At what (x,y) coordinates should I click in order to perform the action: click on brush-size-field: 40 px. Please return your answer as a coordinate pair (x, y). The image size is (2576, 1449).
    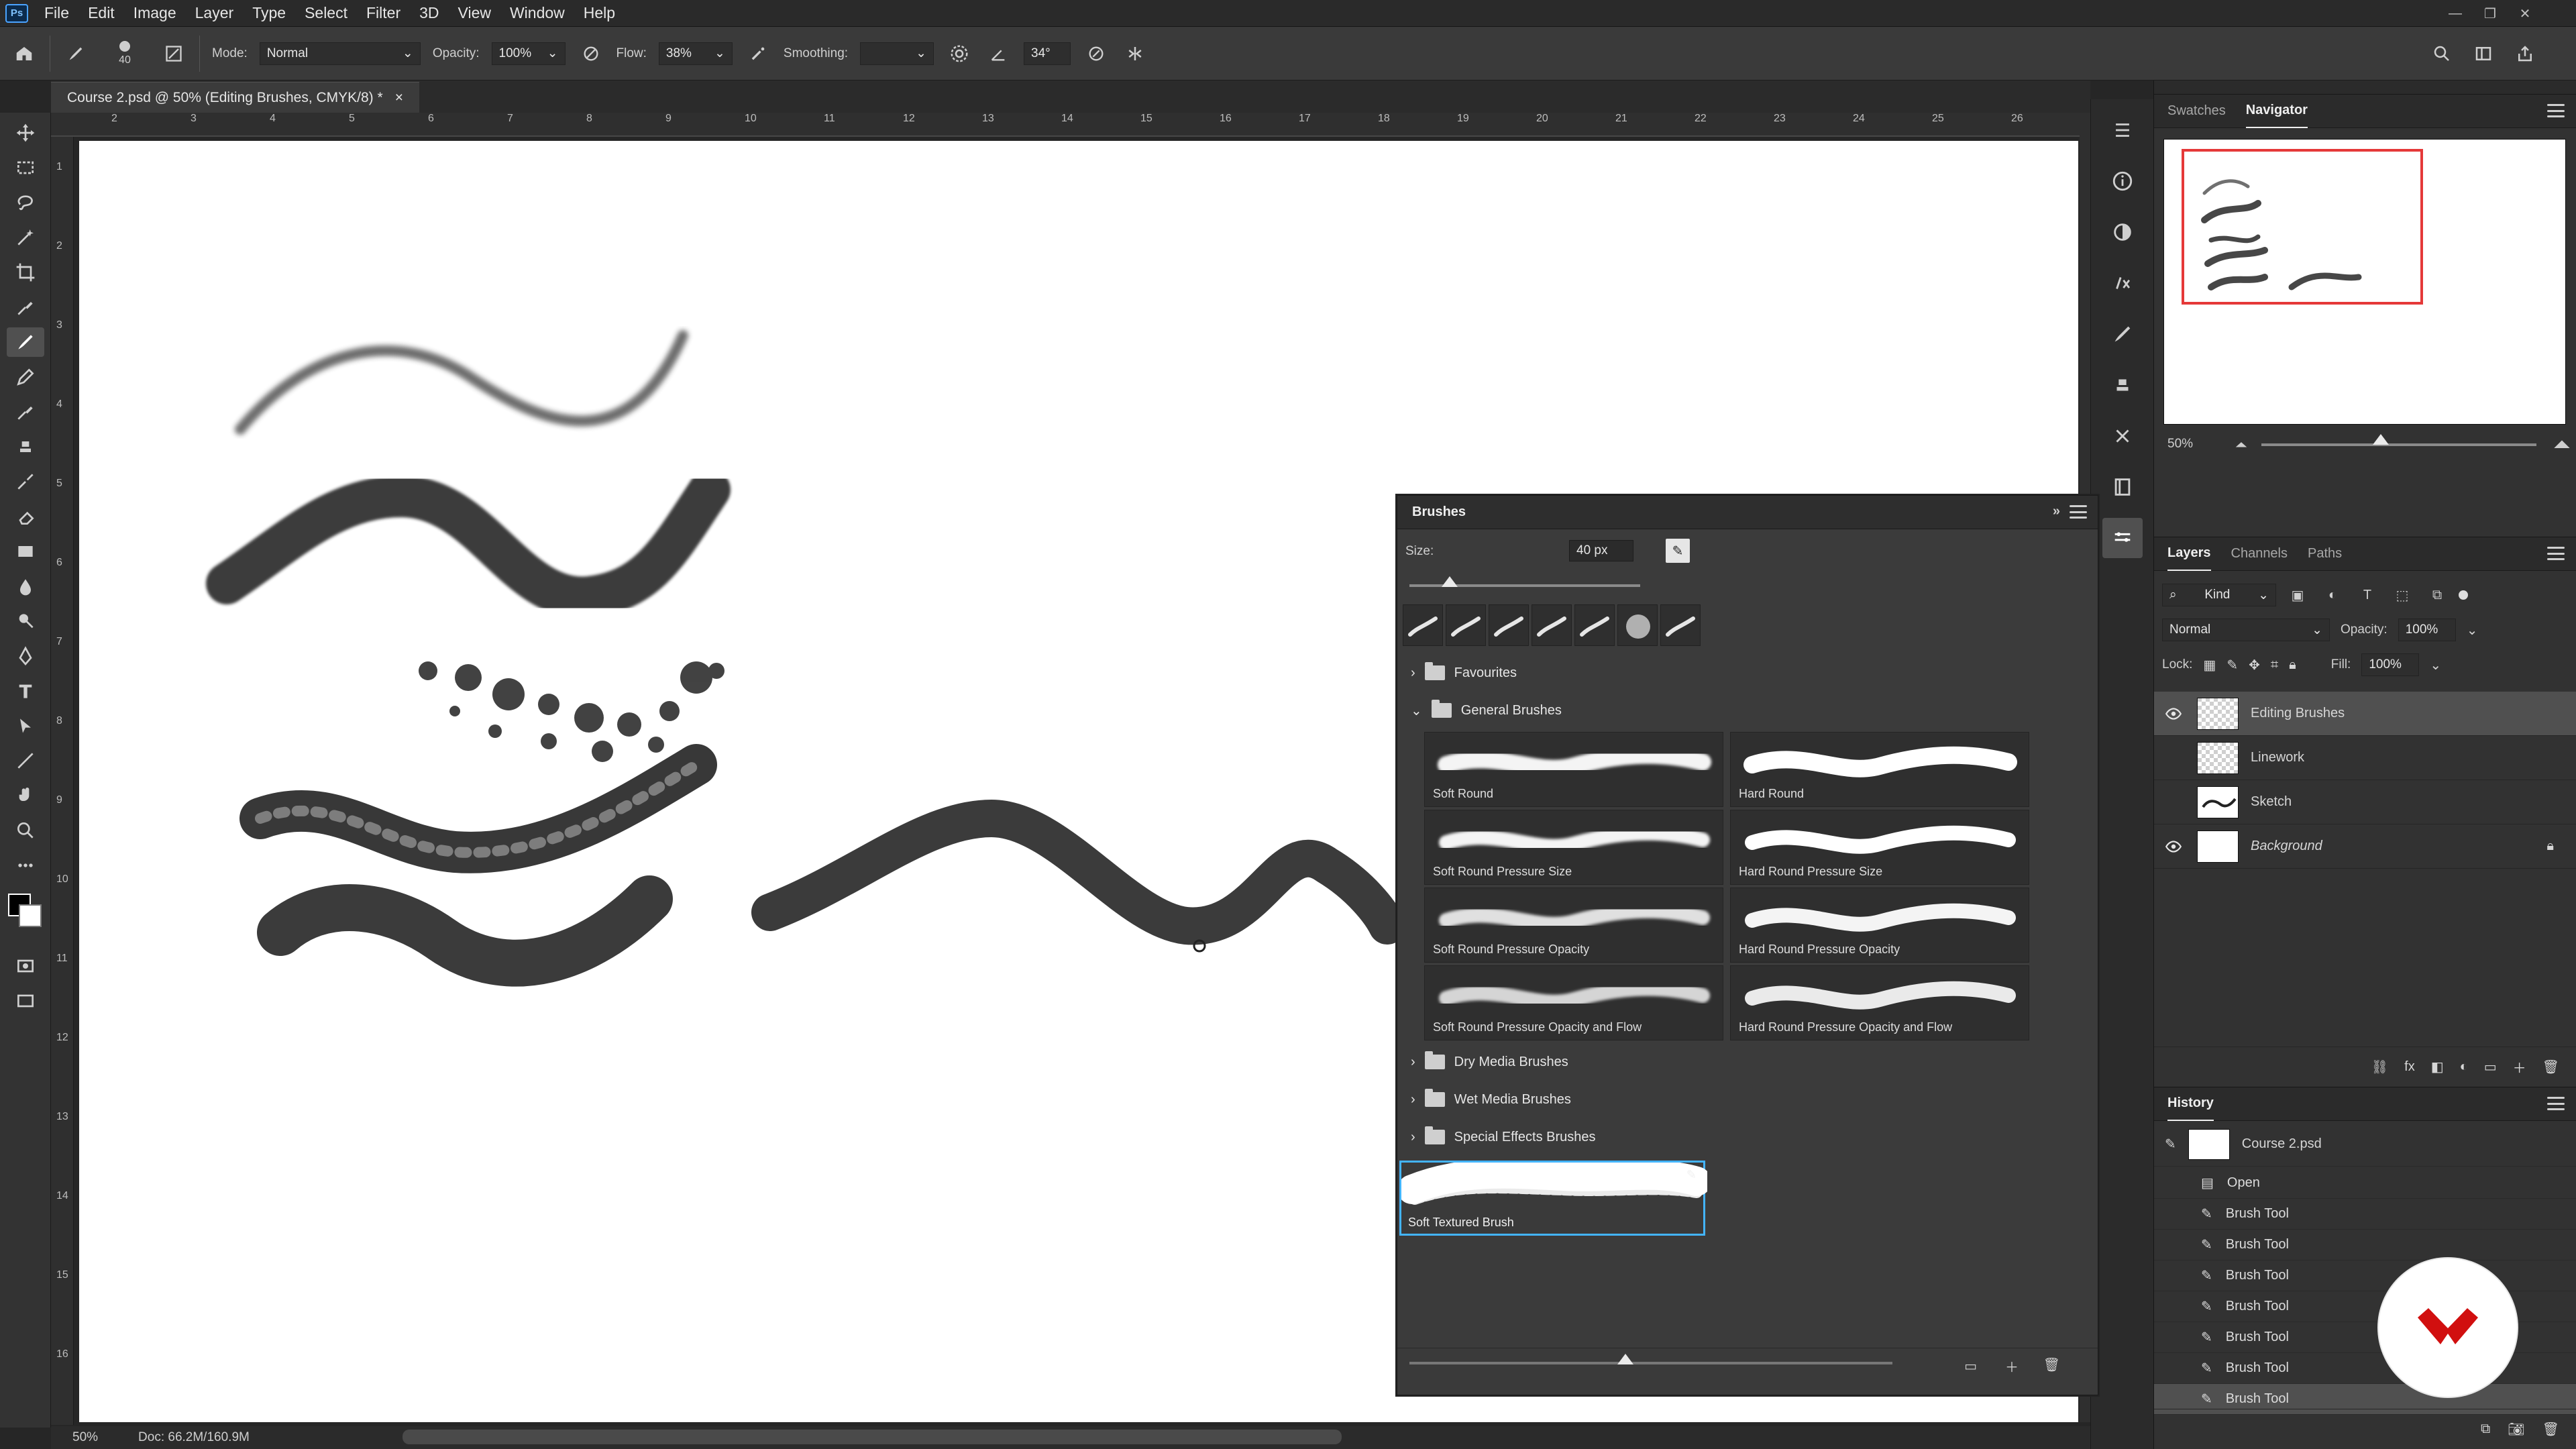
    Looking at the image, I should click on (1601, 550).